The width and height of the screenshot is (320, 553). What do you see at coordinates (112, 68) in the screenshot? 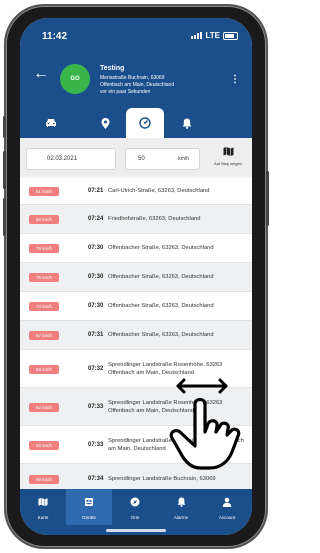
I see `vehicle-name: Testing` at bounding box center [112, 68].